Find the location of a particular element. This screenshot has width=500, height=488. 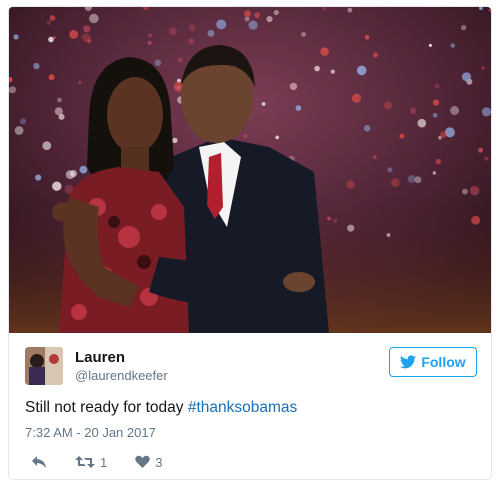

follow-button: Follow is located at coordinates (433, 362).